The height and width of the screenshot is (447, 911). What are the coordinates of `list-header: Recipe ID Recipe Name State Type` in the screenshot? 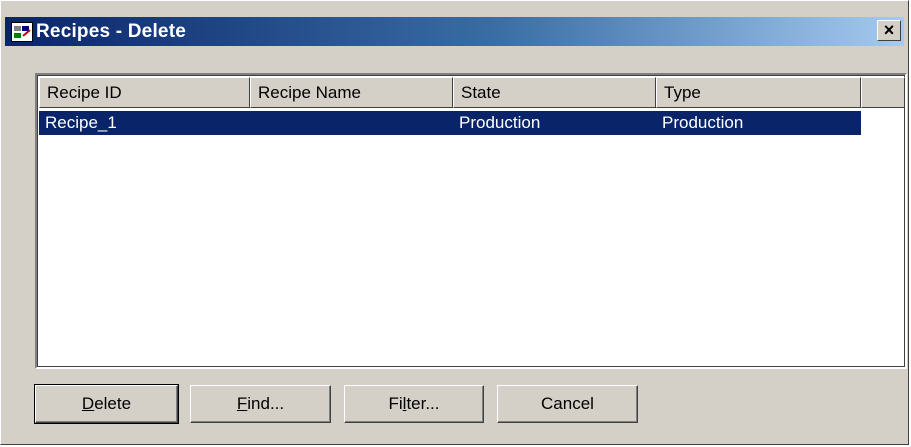 It's located at (472, 92).